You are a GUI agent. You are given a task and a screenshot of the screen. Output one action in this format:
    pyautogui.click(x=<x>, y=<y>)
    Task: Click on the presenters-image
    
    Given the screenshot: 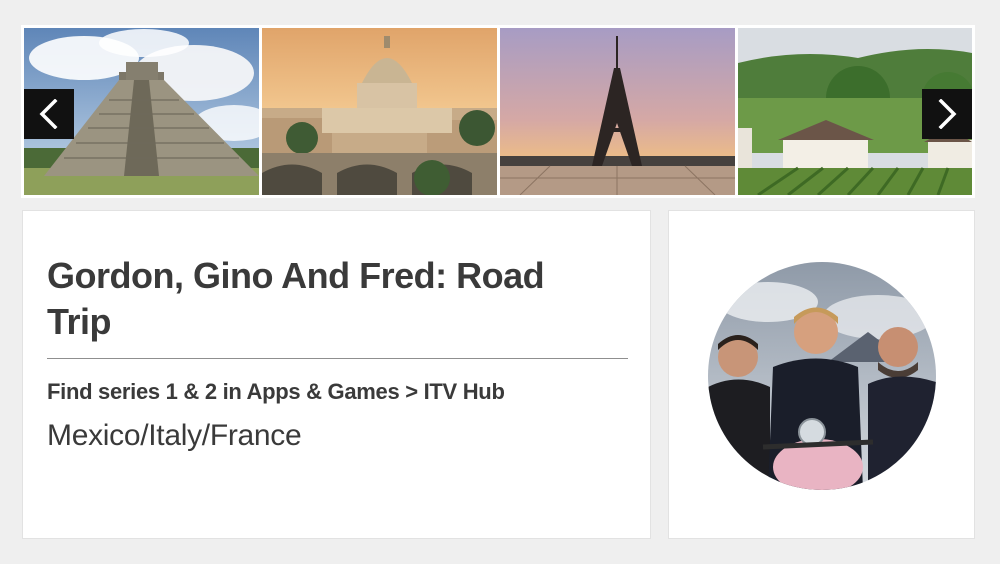 What is the action you would take?
    pyautogui.click(x=822, y=376)
    